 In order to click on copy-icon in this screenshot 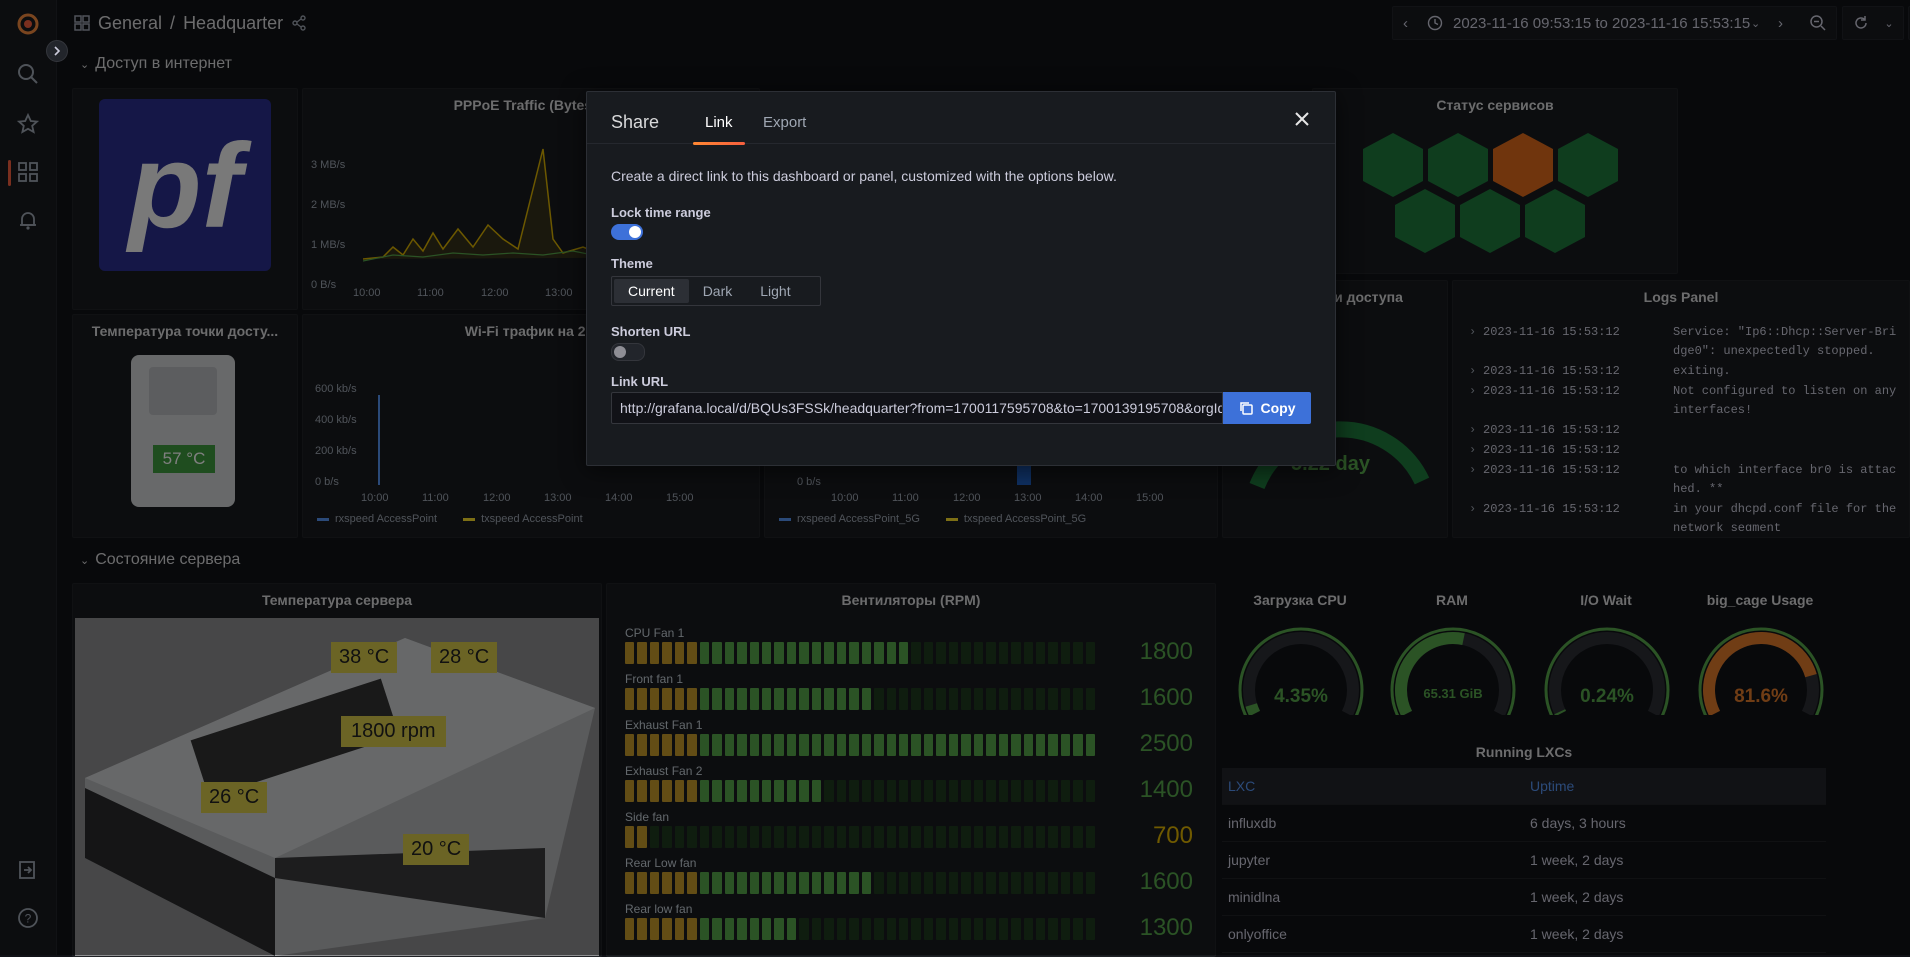, I will do `click(1246, 408)`.